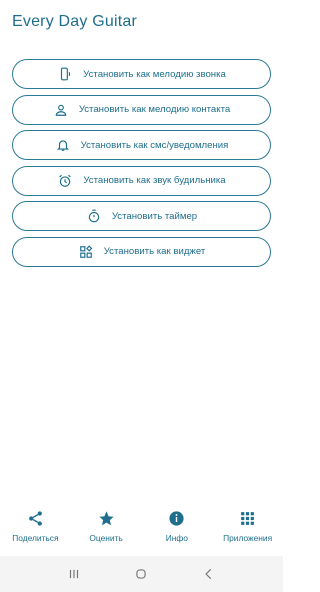 This screenshot has height=592, width=320. What do you see at coordinates (247, 527) in the screenshot?
I see `nav-apps: Приложения` at bounding box center [247, 527].